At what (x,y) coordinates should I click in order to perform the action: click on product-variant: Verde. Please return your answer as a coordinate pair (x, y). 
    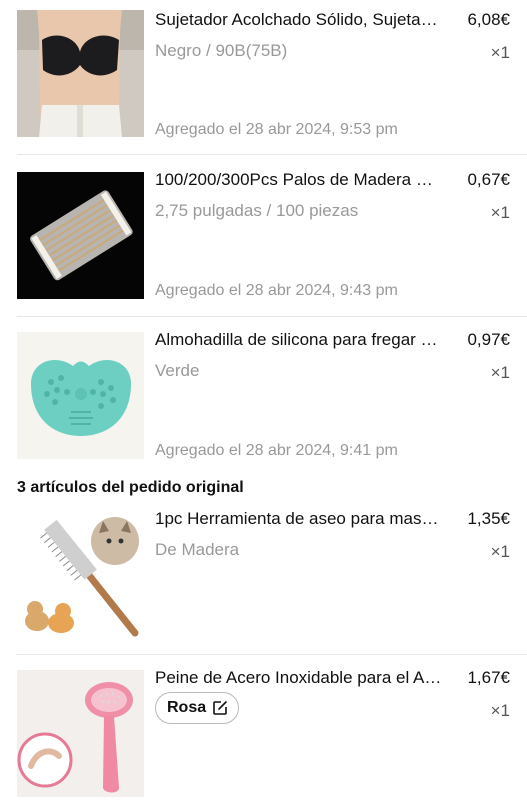
    Looking at the image, I should click on (177, 370).